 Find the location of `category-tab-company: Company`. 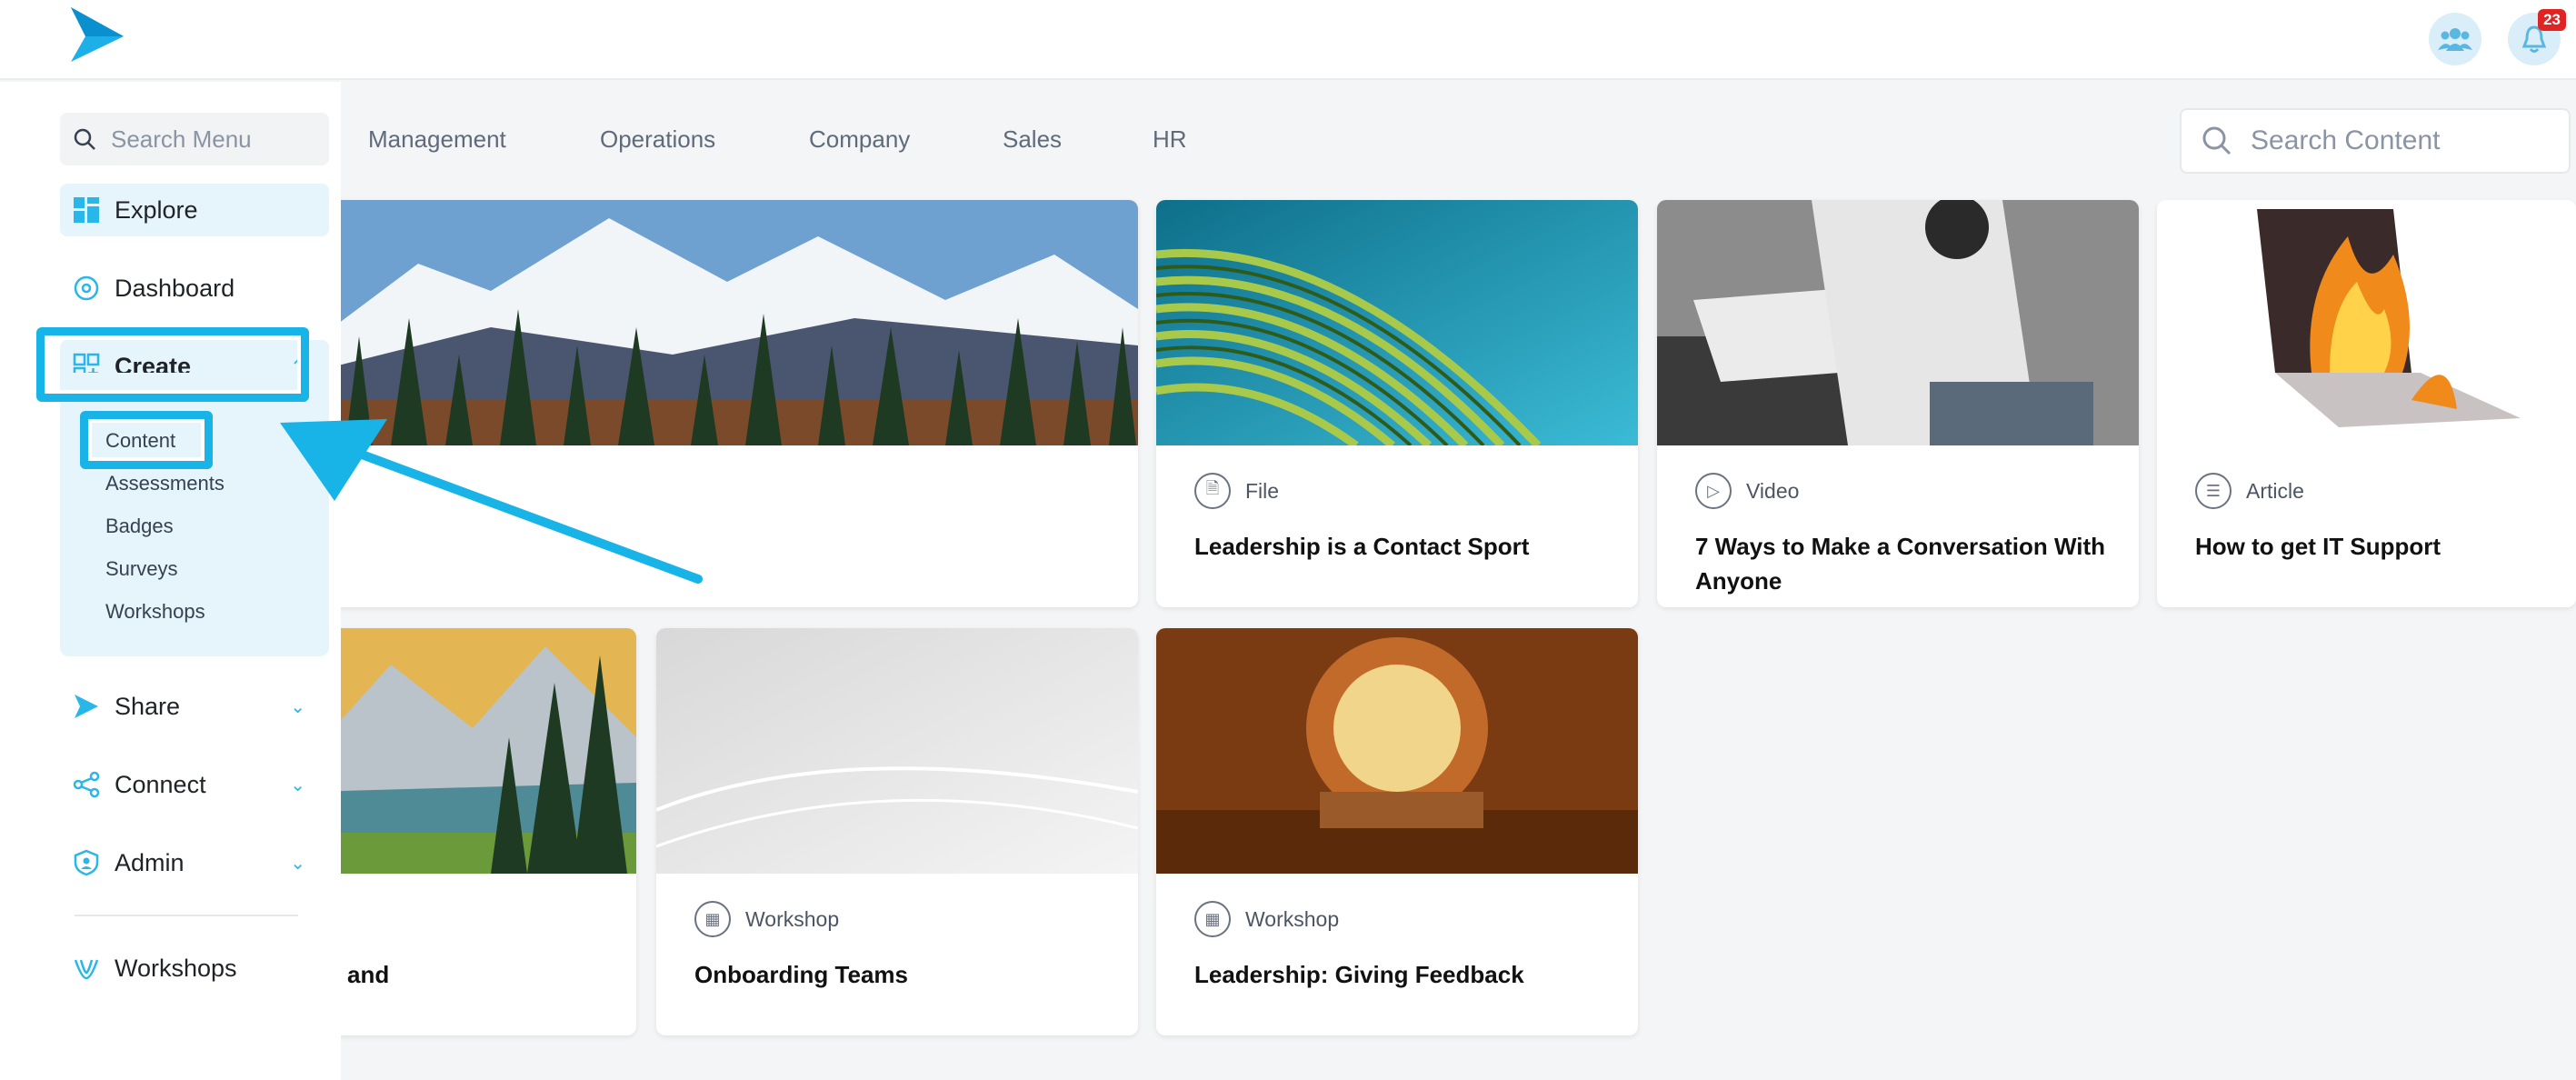

category-tab-company: Company is located at coordinates (859, 139).